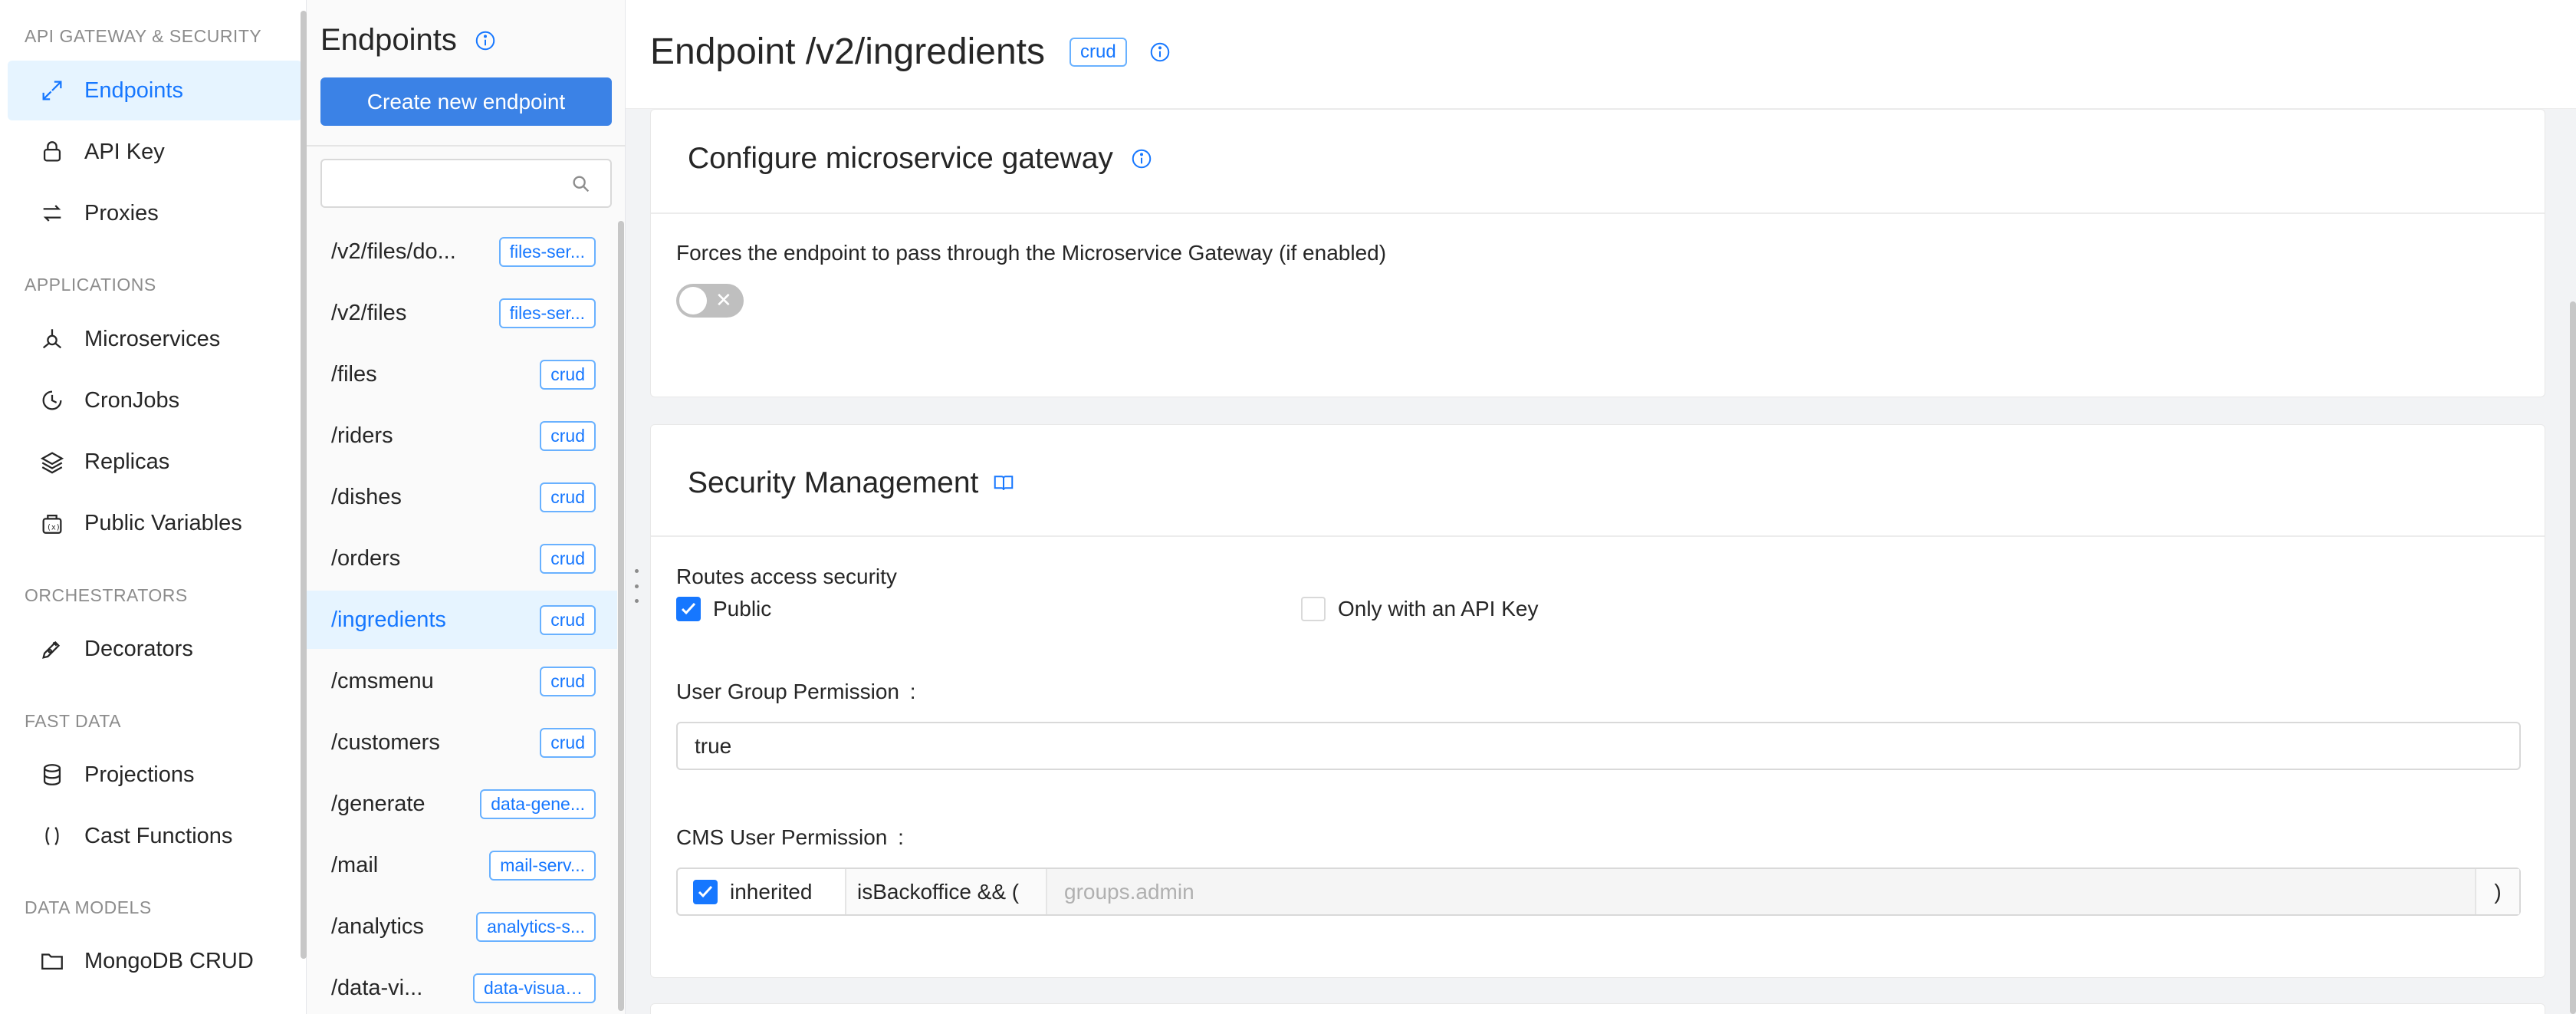 The width and height of the screenshot is (2576, 1014). I want to click on page-scrollbar, so click(2573, 657).